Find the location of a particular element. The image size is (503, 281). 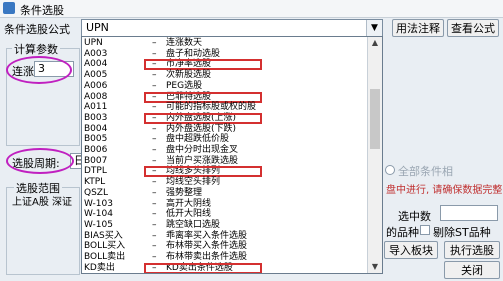

dropdown-item-code: A008 is located at coordinates (96, 96).